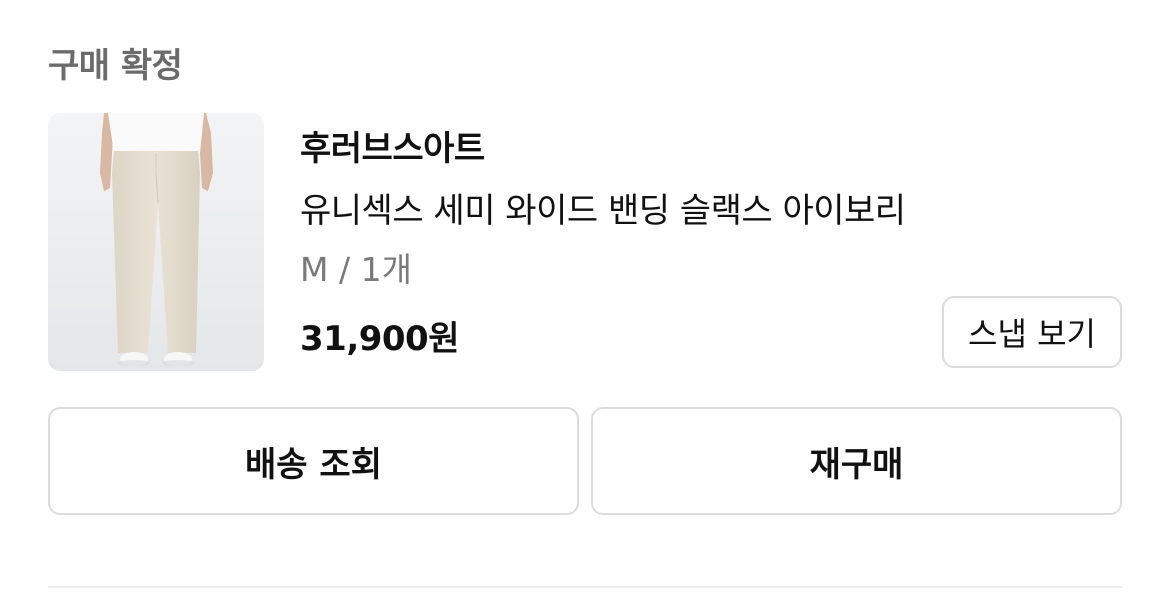  Describe the element at coordinates (856, 461) in the screenshot. I see `reorder-button: 재구매` at that location.